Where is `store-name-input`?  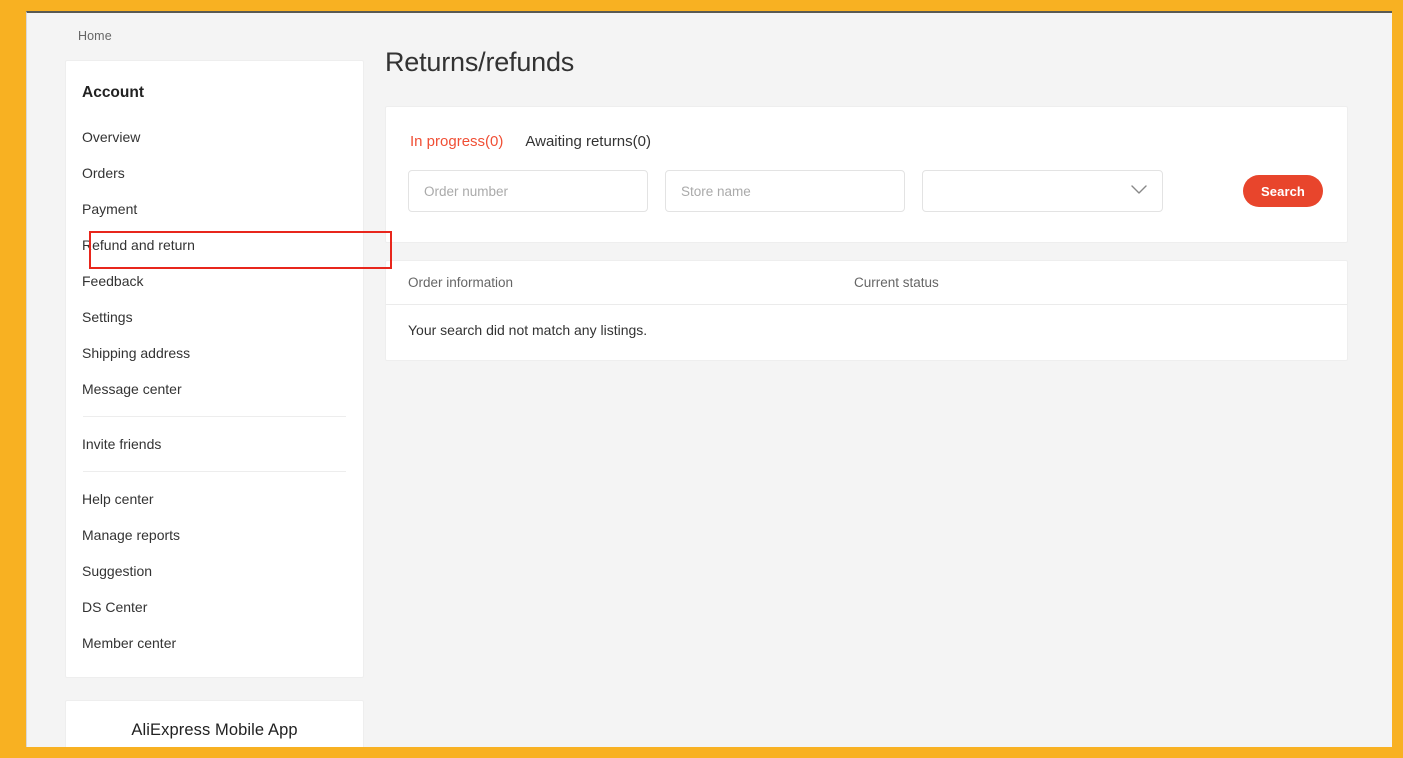 store-name-input is located at coordinates (785, 191).